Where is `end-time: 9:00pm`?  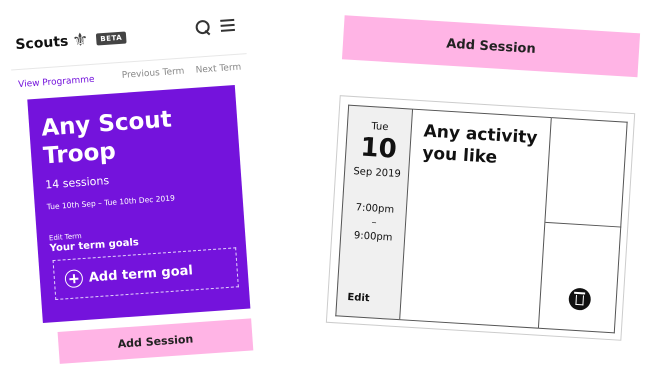 end-time: 9:00pm is located at coordinates (373, 237).